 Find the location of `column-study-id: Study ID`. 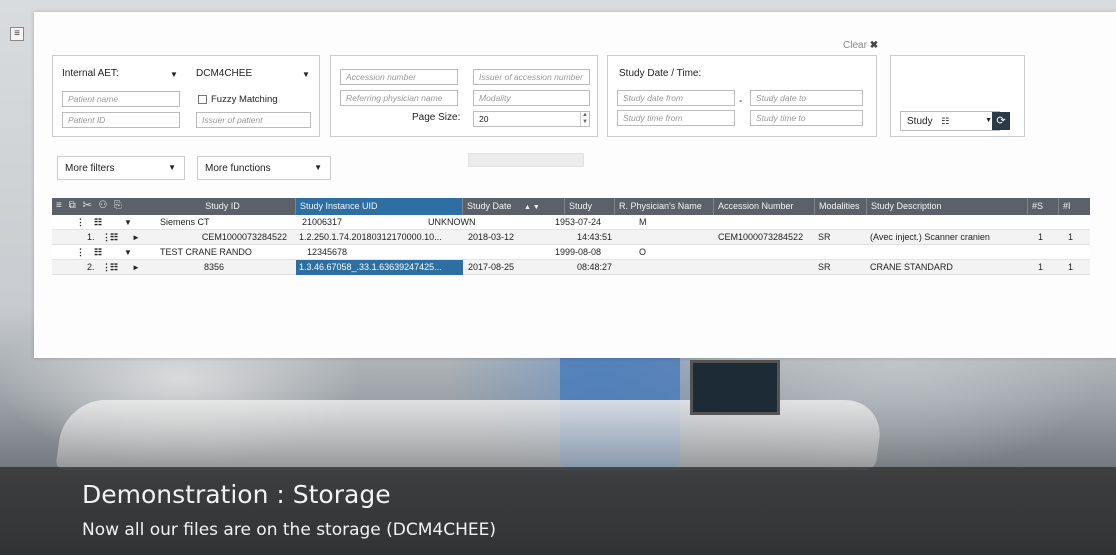

column-study-id: Study ID is located at coordinates (223, 206).